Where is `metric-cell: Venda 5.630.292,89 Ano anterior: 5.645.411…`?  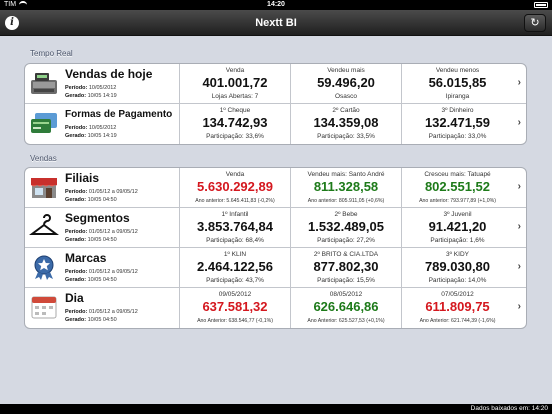 metric-cell: Venda 5.630.292,89 Ano anterior: 5.645.411… is located at coordinates (235, 187).